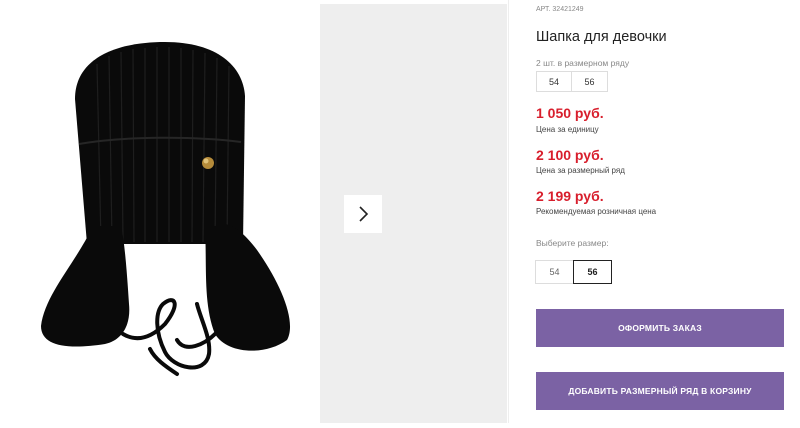 The width and height of the screenshot is (800, 428). Describe the element at coordinates (570, 196) in the screenshot. I see `price-retail: 2 199 руб.` at that location.